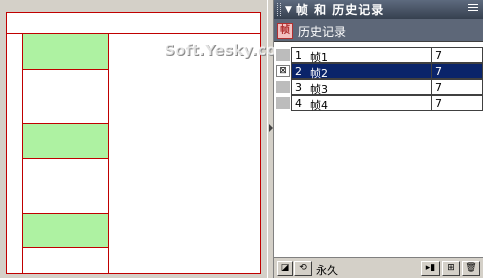  Describe the element at coordinates (361, 71) in the screenshot. I see `frame-name-cell: 2 帧2` at that location.